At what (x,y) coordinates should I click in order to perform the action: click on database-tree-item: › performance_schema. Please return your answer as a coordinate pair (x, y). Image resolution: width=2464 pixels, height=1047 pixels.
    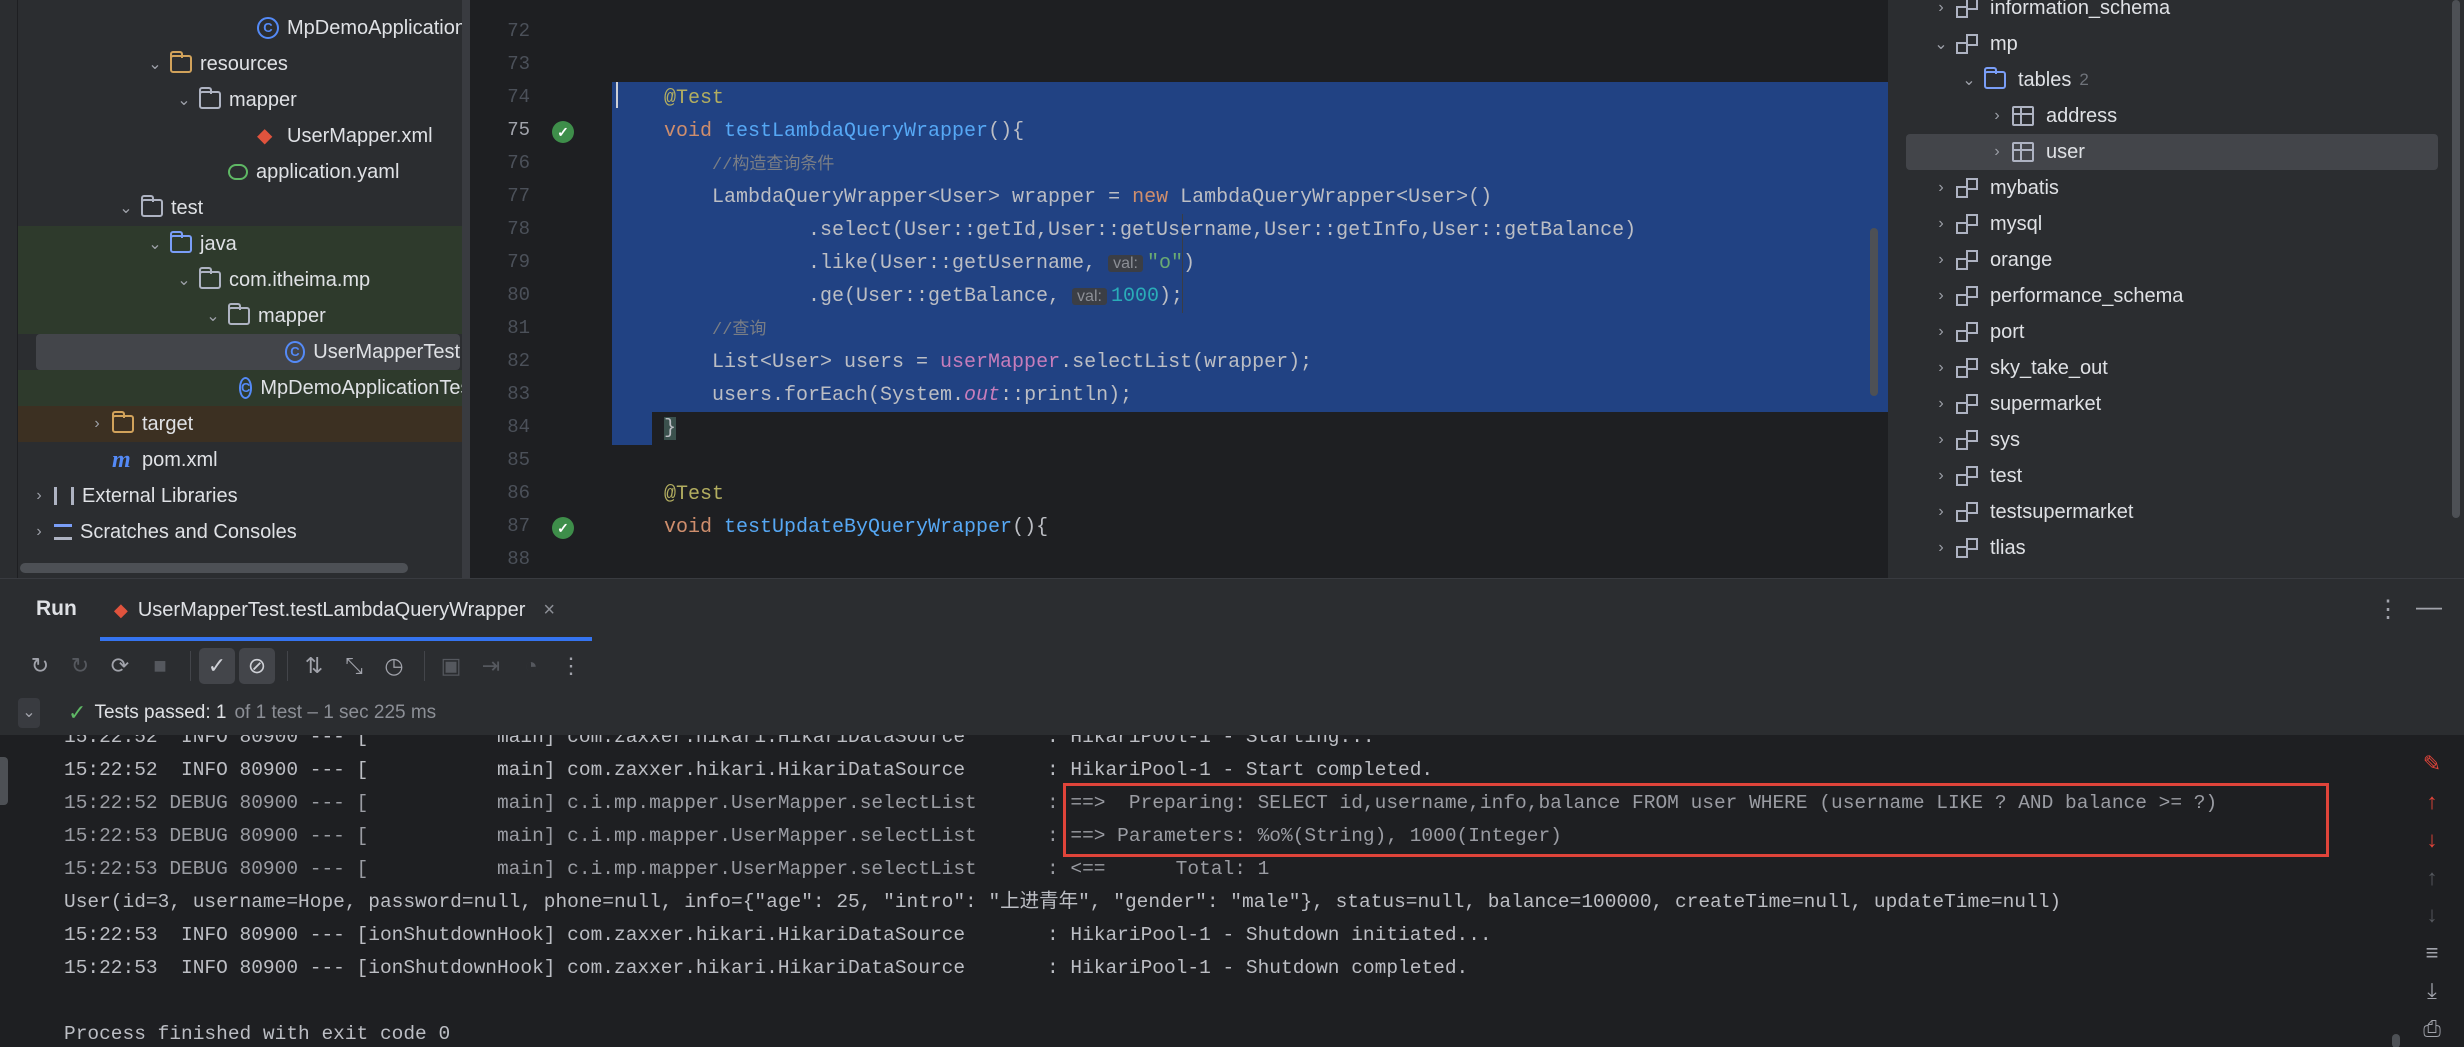
    Looking at the image, I should click on (2166, 296).